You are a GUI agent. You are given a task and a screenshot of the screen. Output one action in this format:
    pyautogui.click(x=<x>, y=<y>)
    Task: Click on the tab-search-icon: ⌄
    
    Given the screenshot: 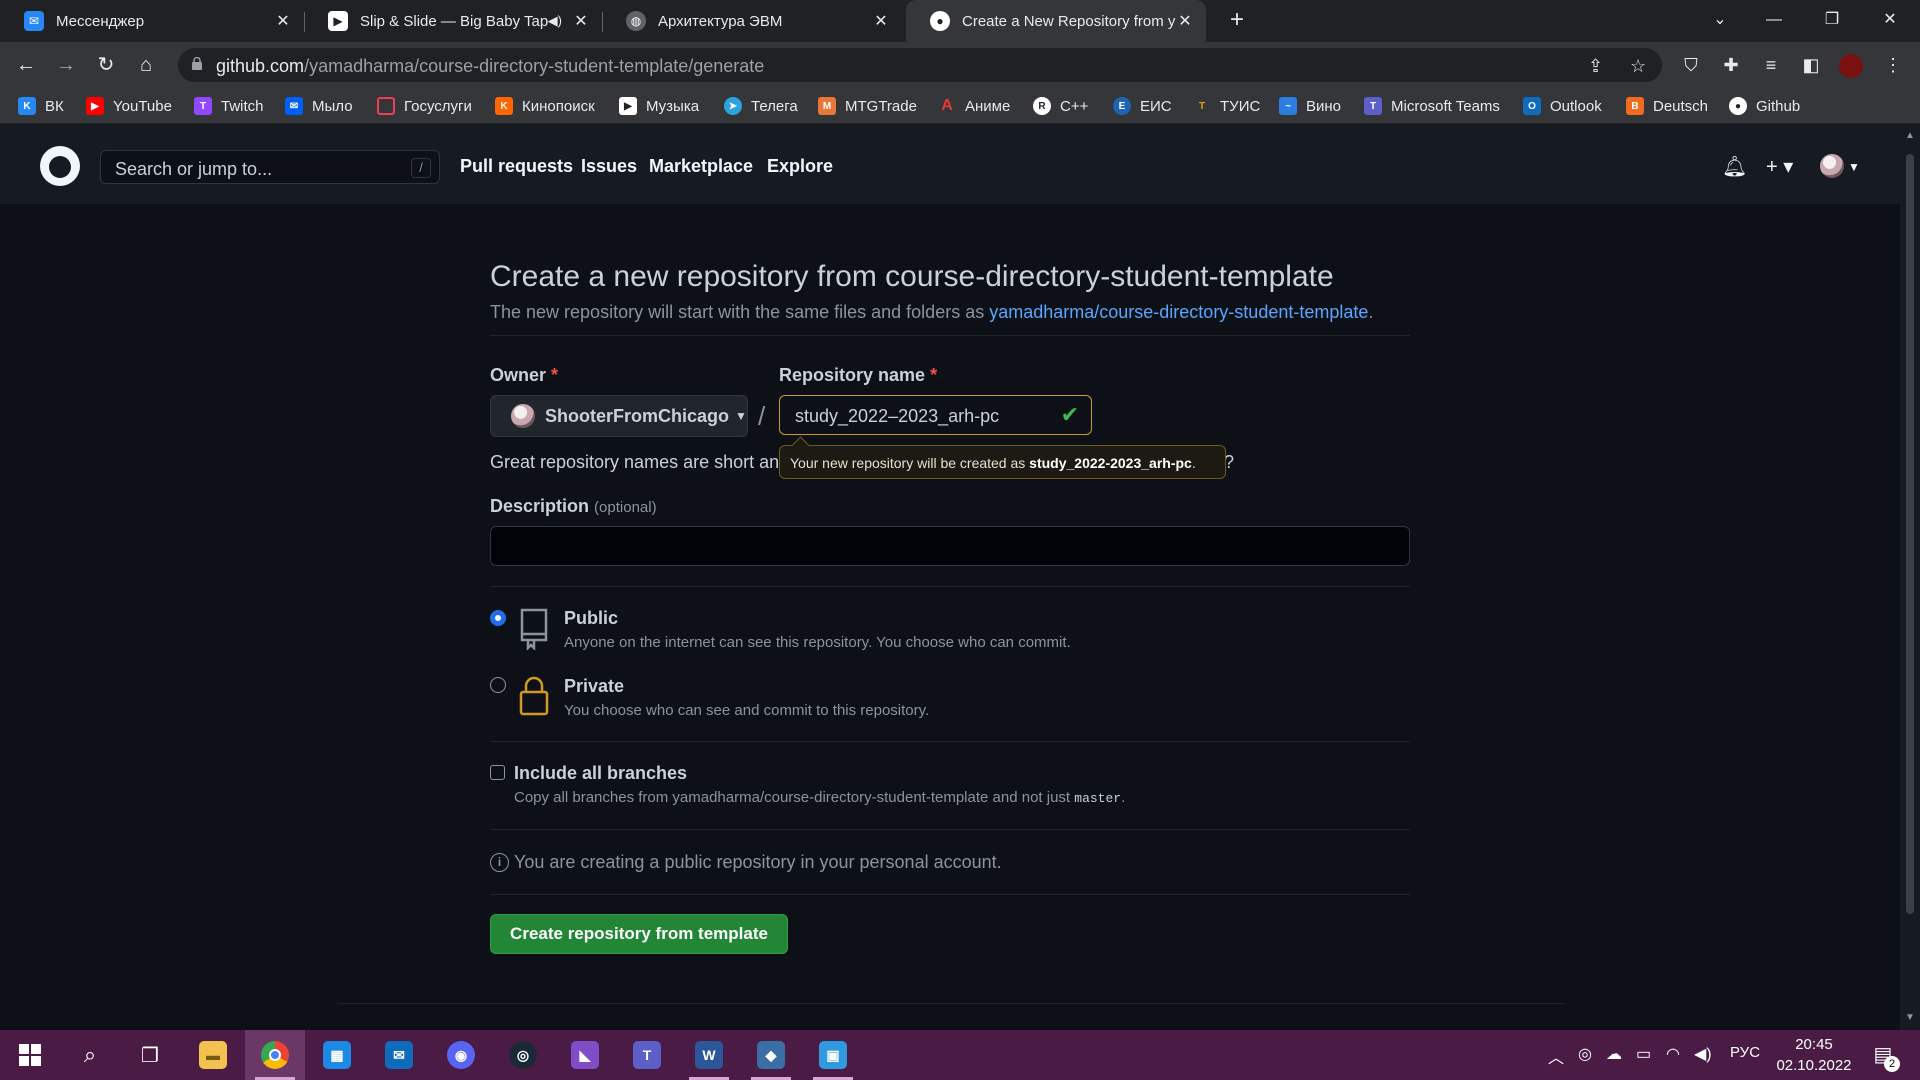 What is the action you would take?
    pyautogui.click(x=1720, y=21)
    